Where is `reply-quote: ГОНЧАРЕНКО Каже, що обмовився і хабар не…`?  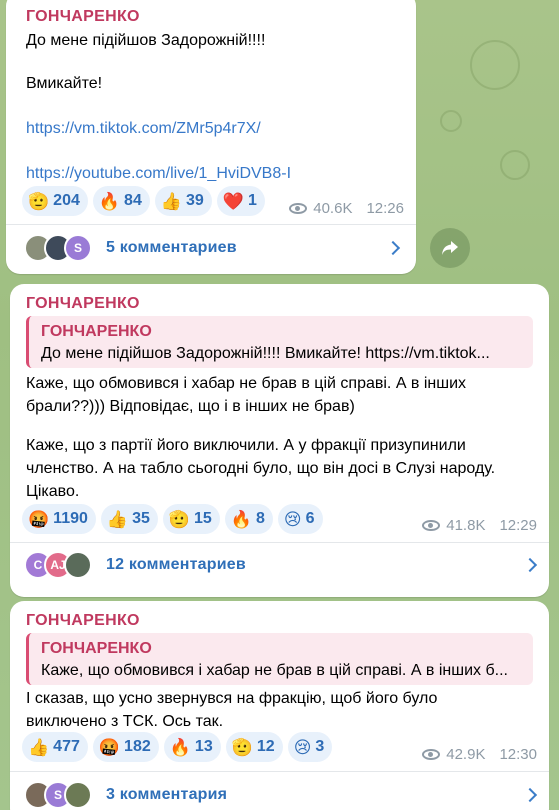
reply-quote: ГОНЧАРЕНКО Каже, що обмовився і хабар не… is located at coordinates (279, 659).